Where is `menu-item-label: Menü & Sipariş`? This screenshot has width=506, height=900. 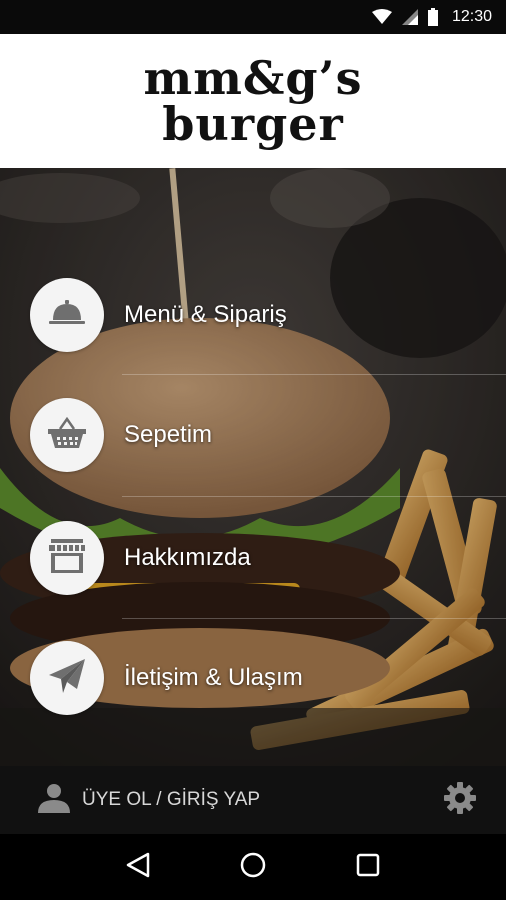 menu-item-label: Menü & Sipariş is located at coordinates (205, 314).